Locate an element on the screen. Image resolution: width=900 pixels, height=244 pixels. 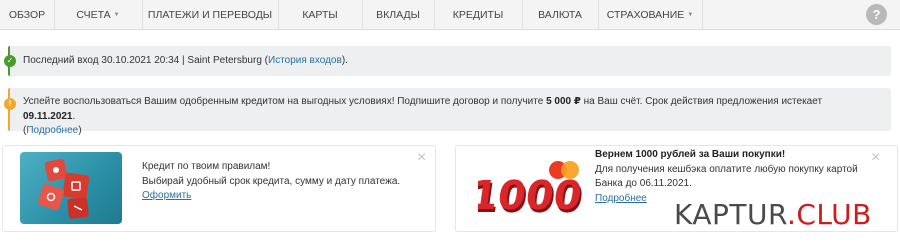
svg-text: 1000 is located at coordinates (531, 196).